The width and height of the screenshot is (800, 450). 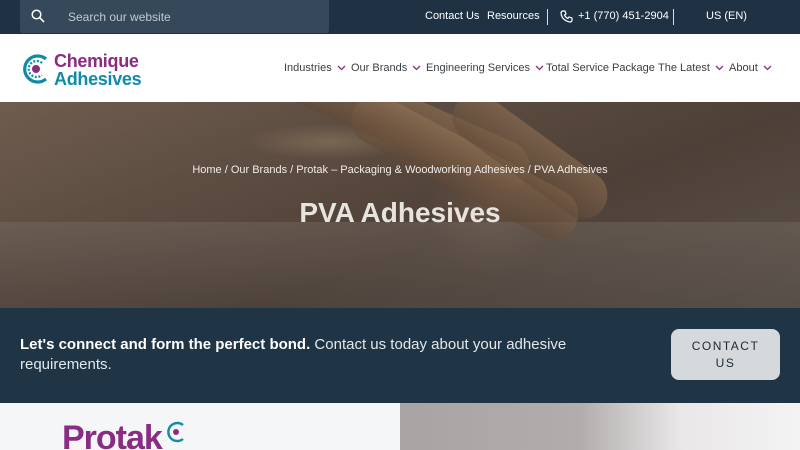 What do you see at coordinates (725, 362) in the screenshot?
I see `button-label-line2: US` at bounding box center [725, 362].